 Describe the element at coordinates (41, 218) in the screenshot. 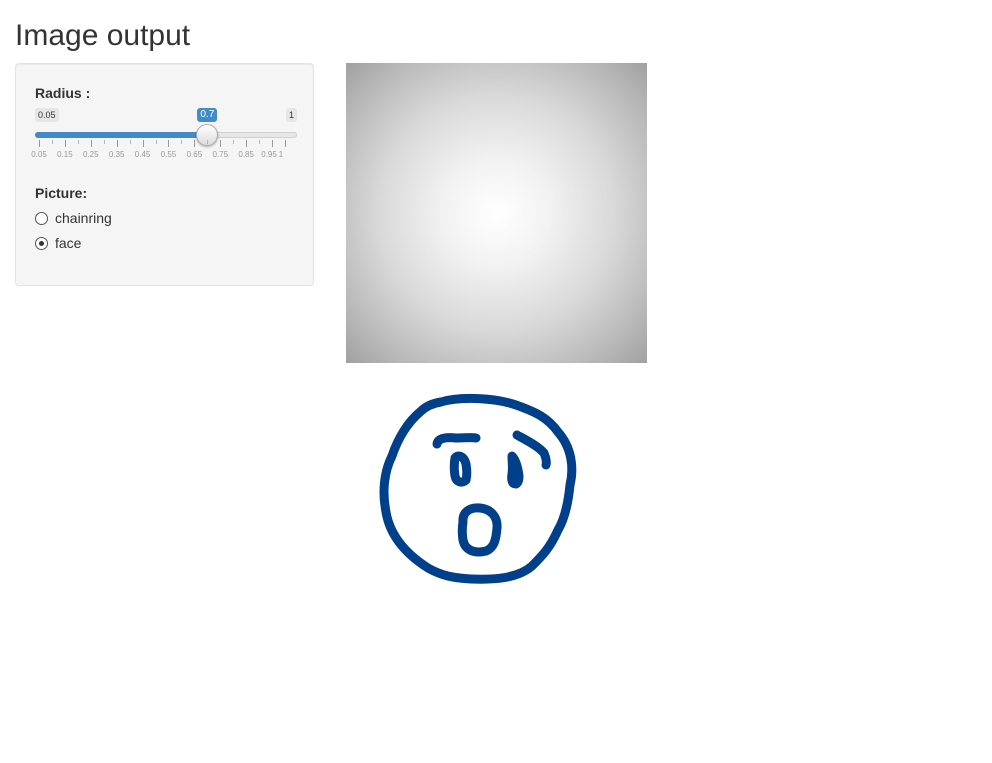

I see `radio-chainring` at that location.